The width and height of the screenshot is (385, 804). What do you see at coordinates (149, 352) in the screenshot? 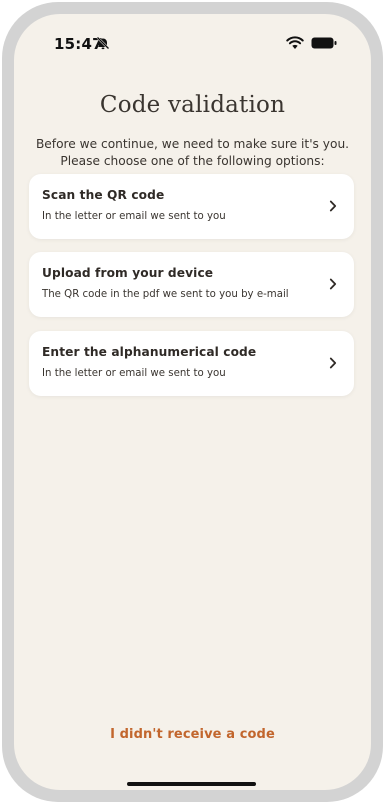
I see `option-title: Enter the alphanumerical code` at bounding box center [149, 352].